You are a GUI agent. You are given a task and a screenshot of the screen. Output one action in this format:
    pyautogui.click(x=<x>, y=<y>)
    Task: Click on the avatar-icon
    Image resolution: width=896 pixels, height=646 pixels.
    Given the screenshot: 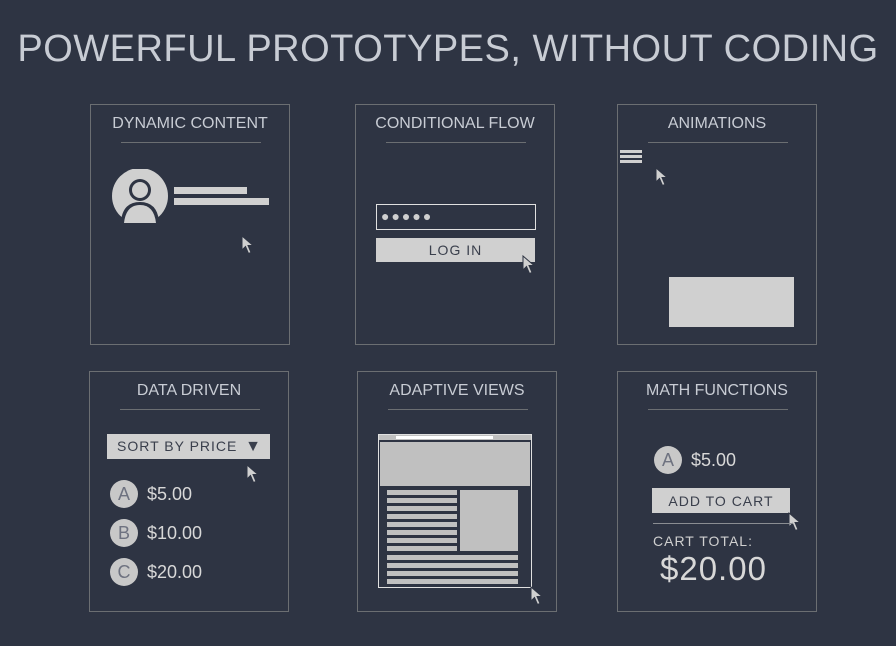 What is the action you would take?
    pyautogui.click(x=140, y=196)
    